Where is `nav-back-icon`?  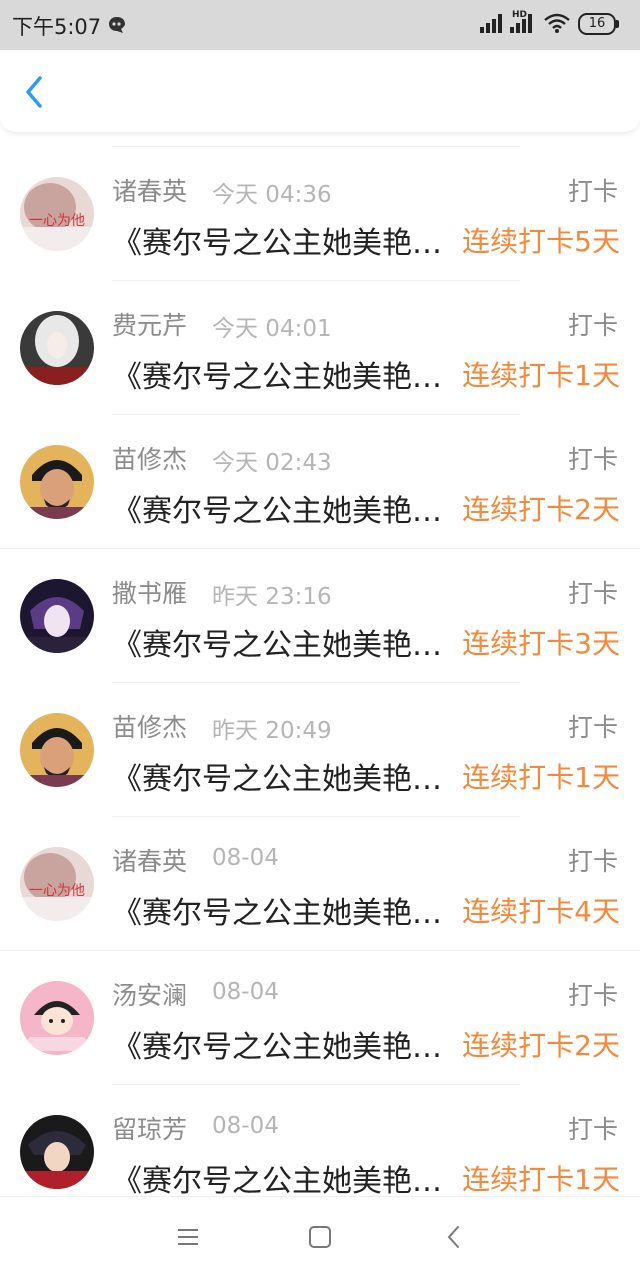 nav-back-icon is located at coordinates (454, 1237).